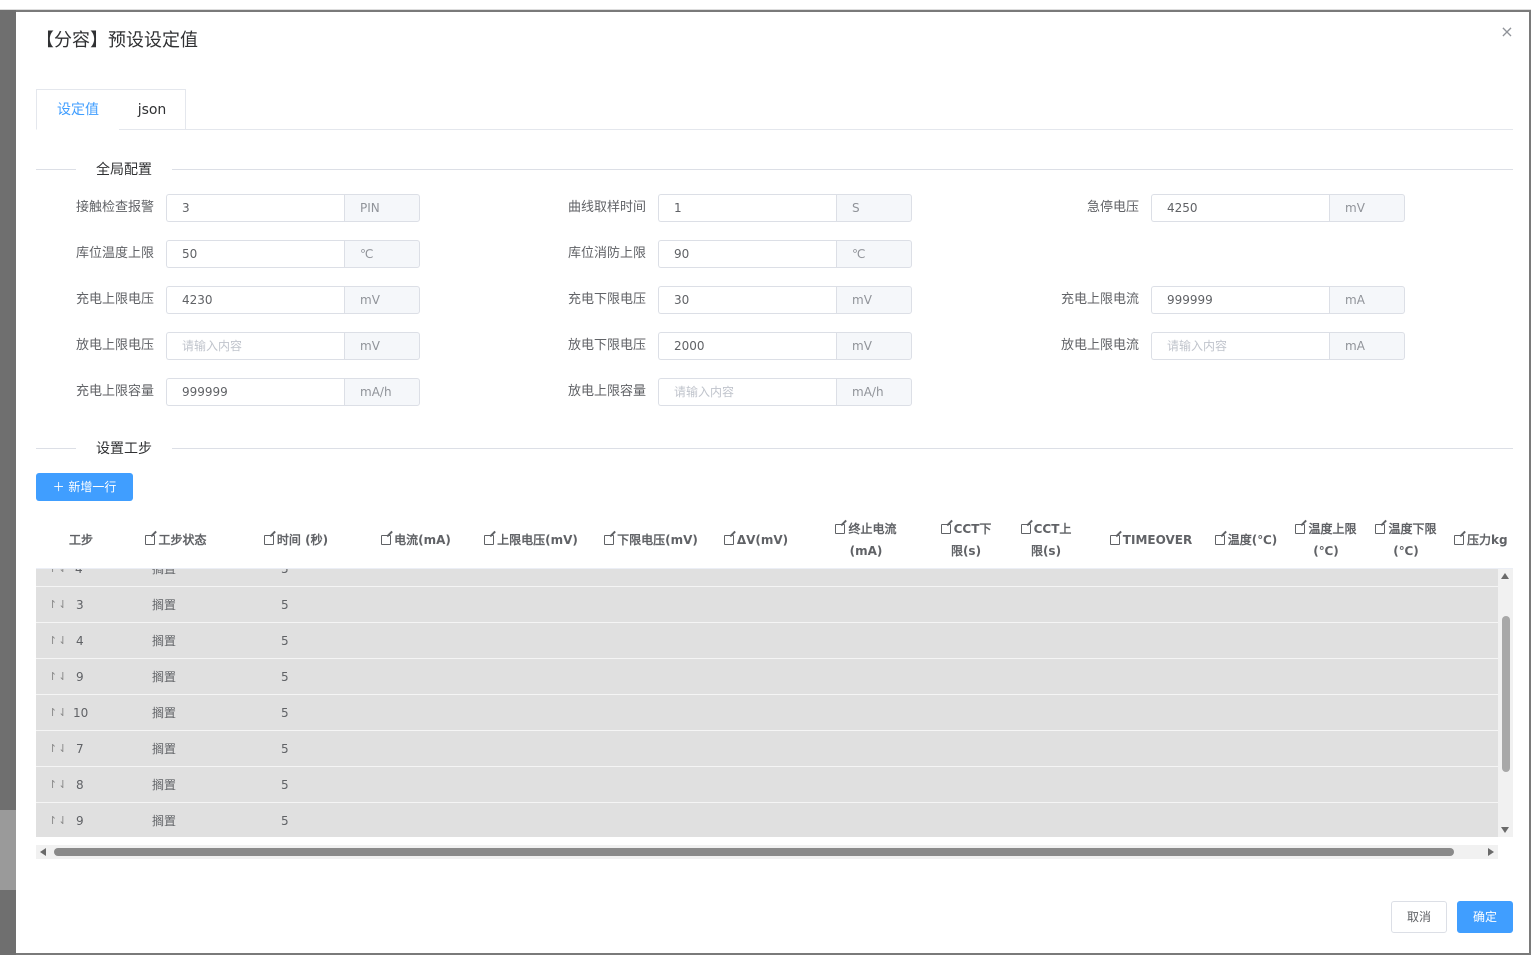 This screenshot has width=1531, height=955. I want to click on charge-upper-voltage-unit: mV, so click(382, 300).